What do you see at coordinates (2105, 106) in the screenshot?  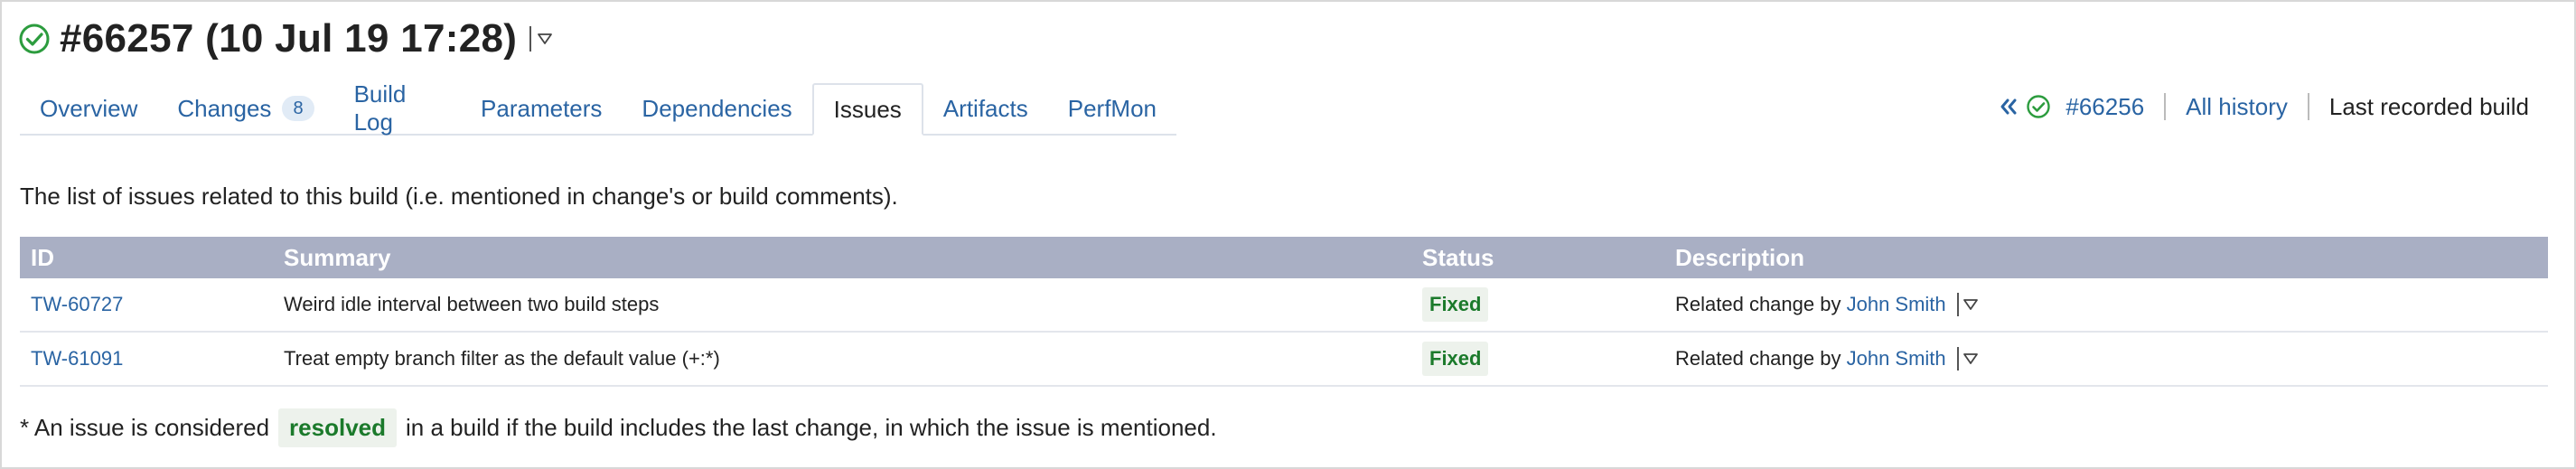 I see `previous-build-number: #66256` at bounding box center [2105, 106].